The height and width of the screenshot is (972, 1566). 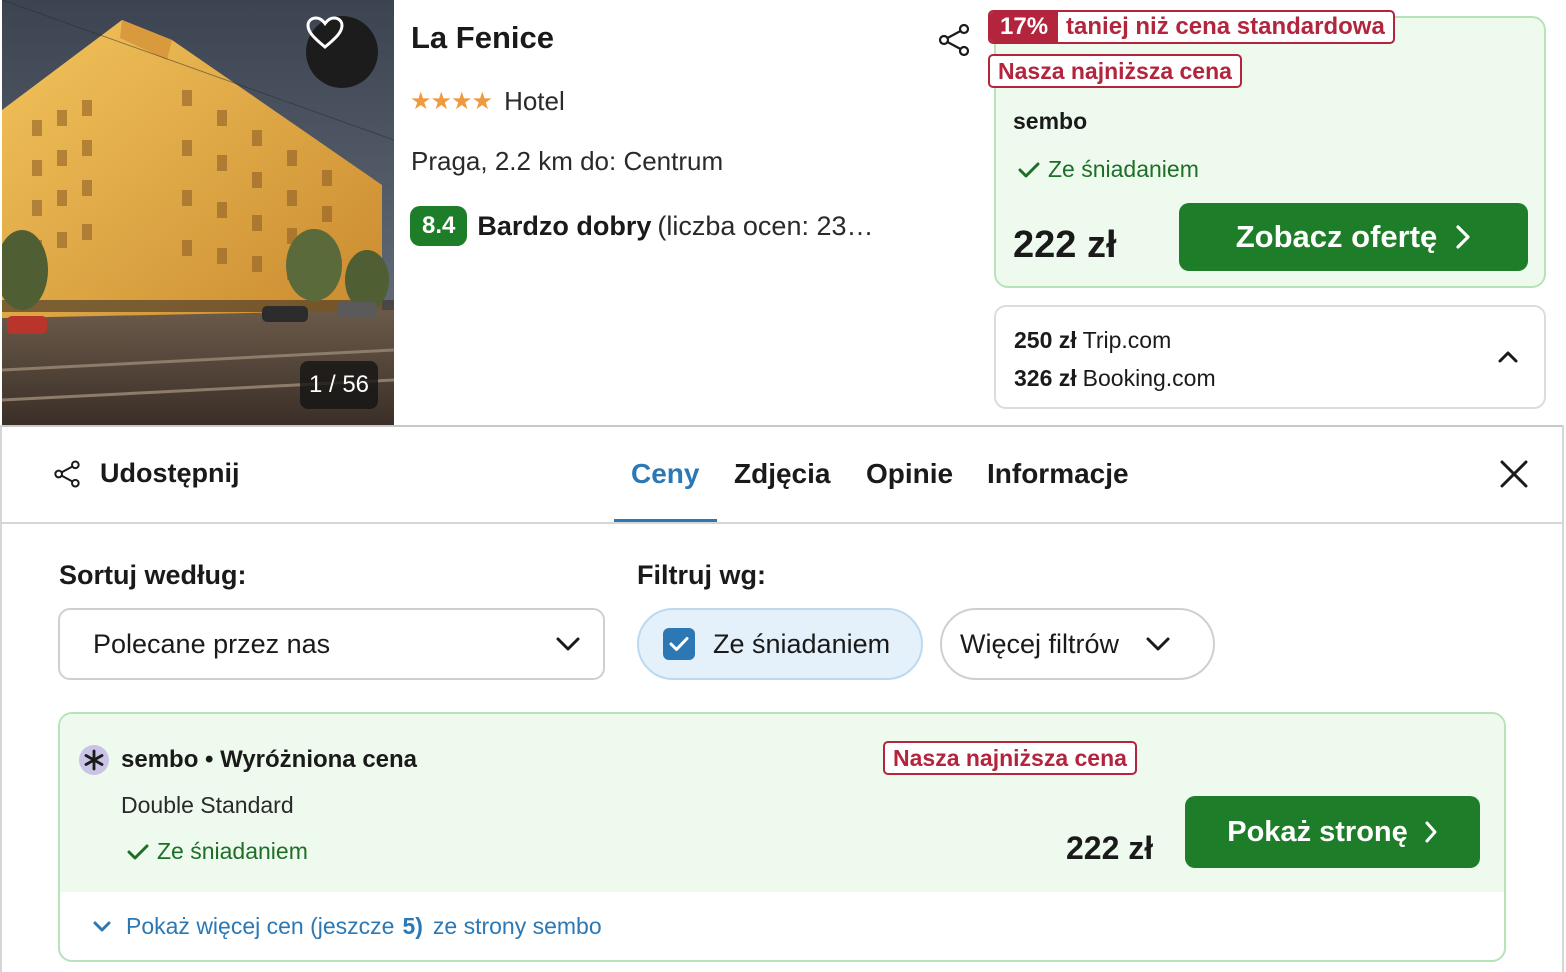 I want to click on discount-text: taniej niż cena standardowa, so click(x=1225, y=26).